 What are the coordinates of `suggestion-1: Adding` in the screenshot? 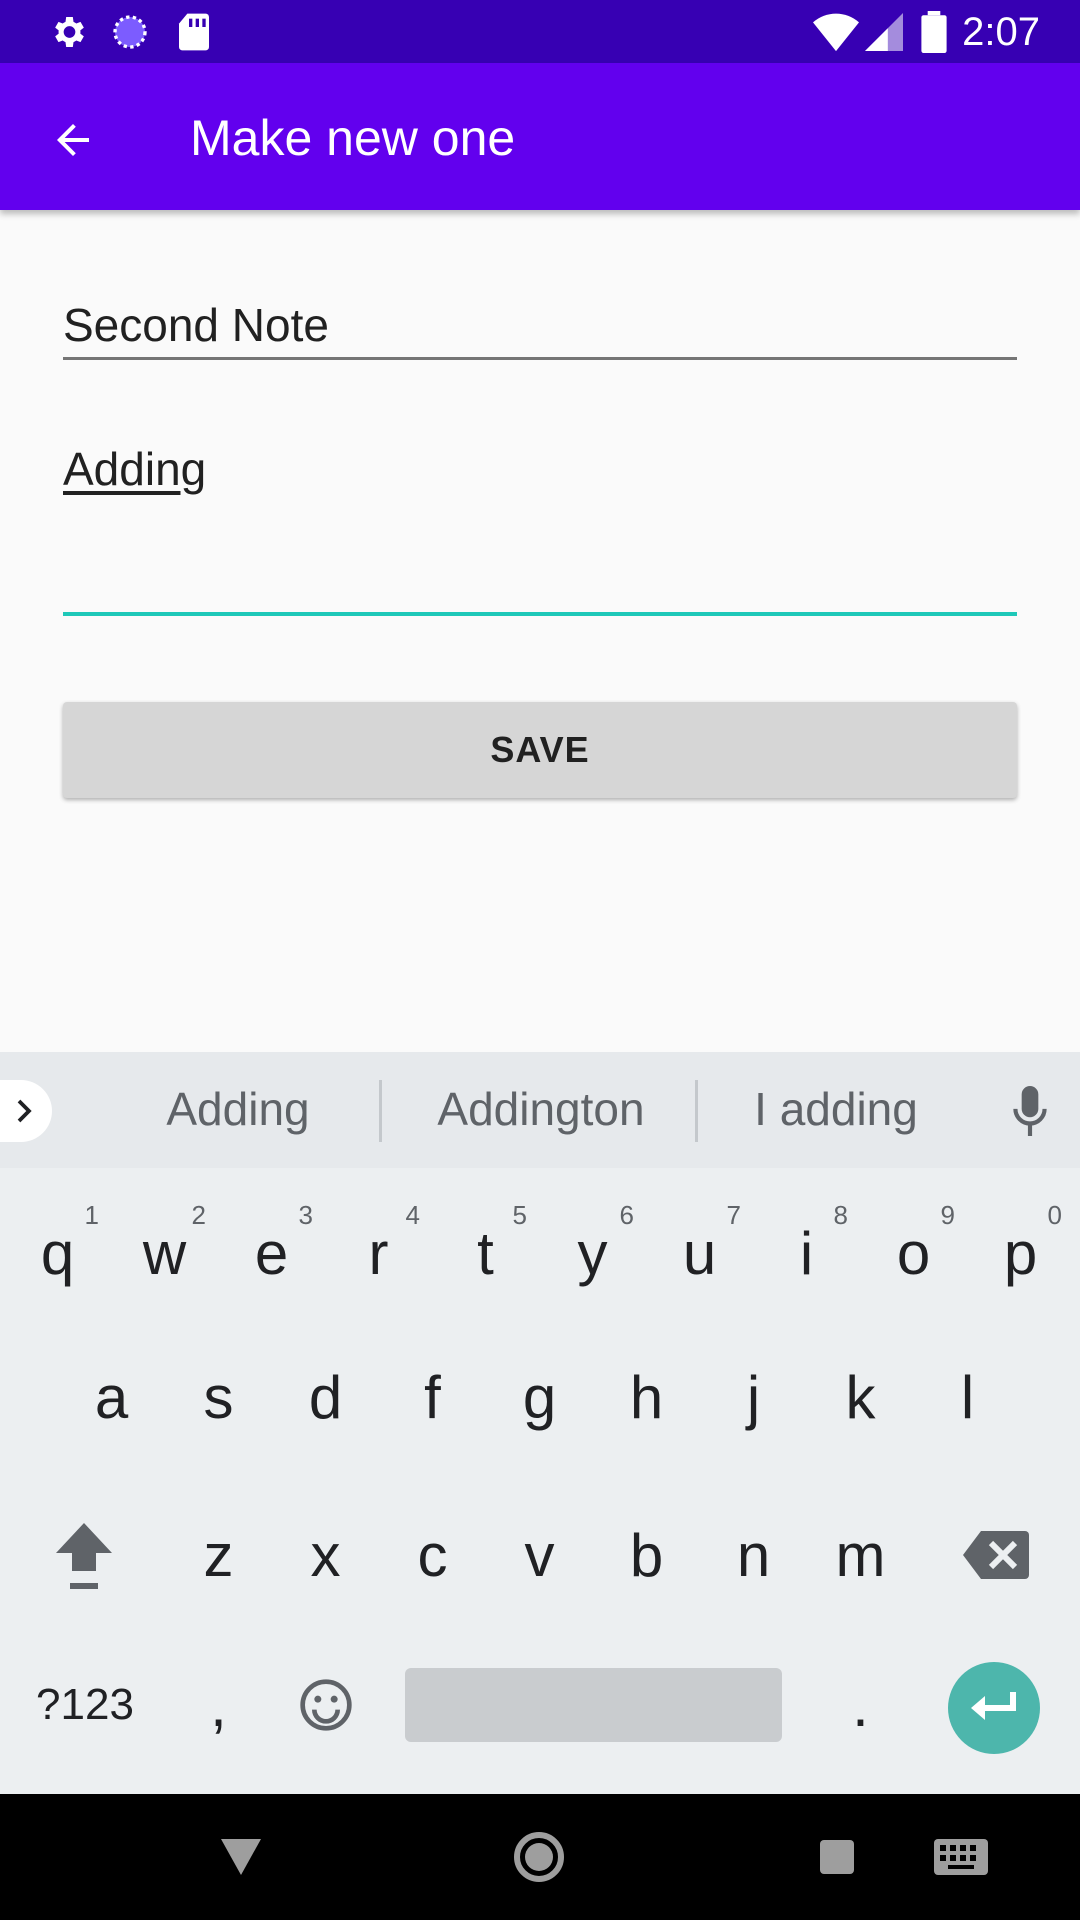 It's located at (238, 1109).